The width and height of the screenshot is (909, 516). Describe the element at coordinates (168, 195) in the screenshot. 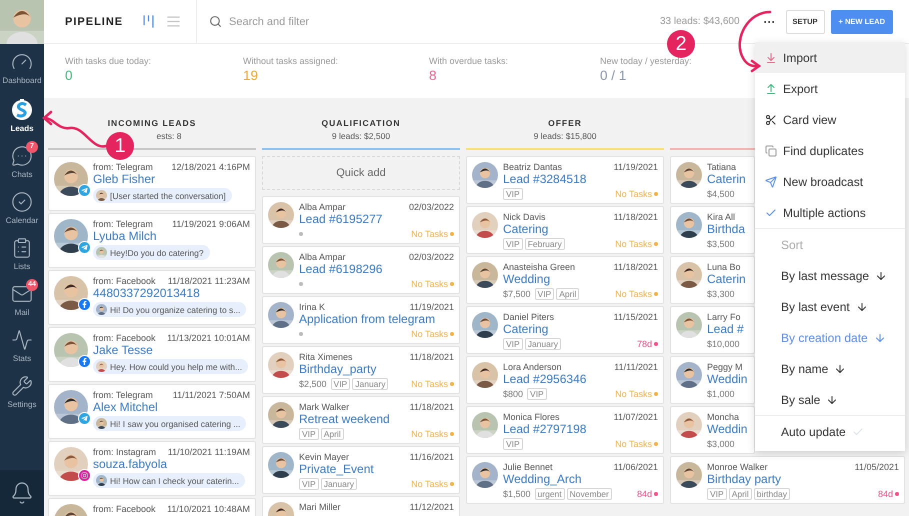

I see `message-preview: [User started the conversation]` at that location.